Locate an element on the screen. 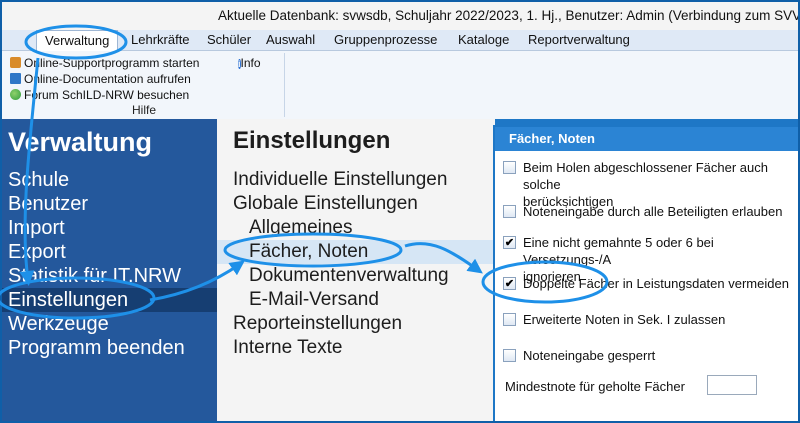 The height and width of the screenshot is (423, 800). tree-item-faecher-noten: Fächer, Noten is located at coordinates (356, 252).